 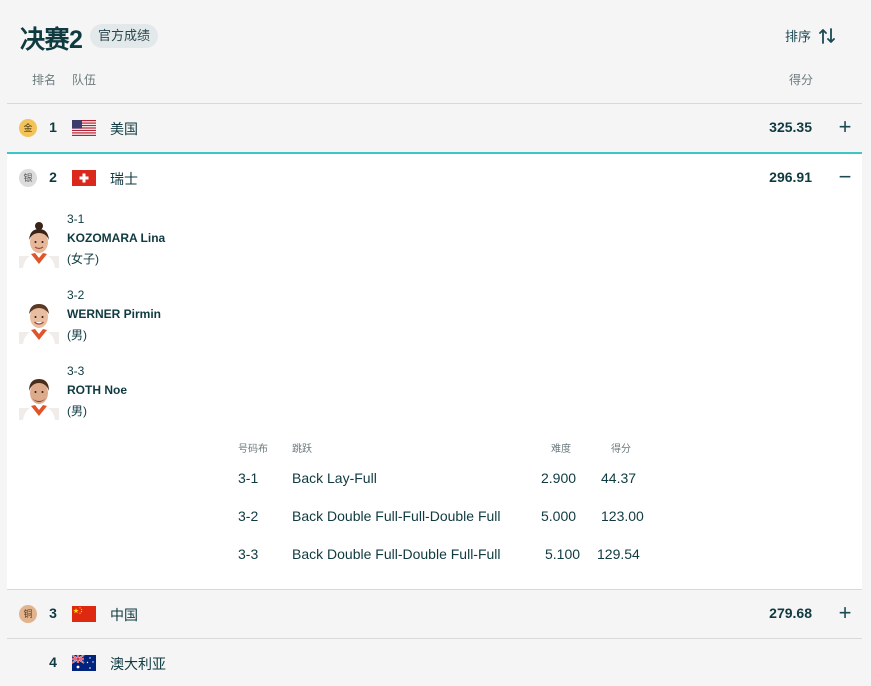 What do you see at coordinates (83, 259) in the screenshot?
I see `athlete-gender: (女子)` at bounding box center [83, 259].